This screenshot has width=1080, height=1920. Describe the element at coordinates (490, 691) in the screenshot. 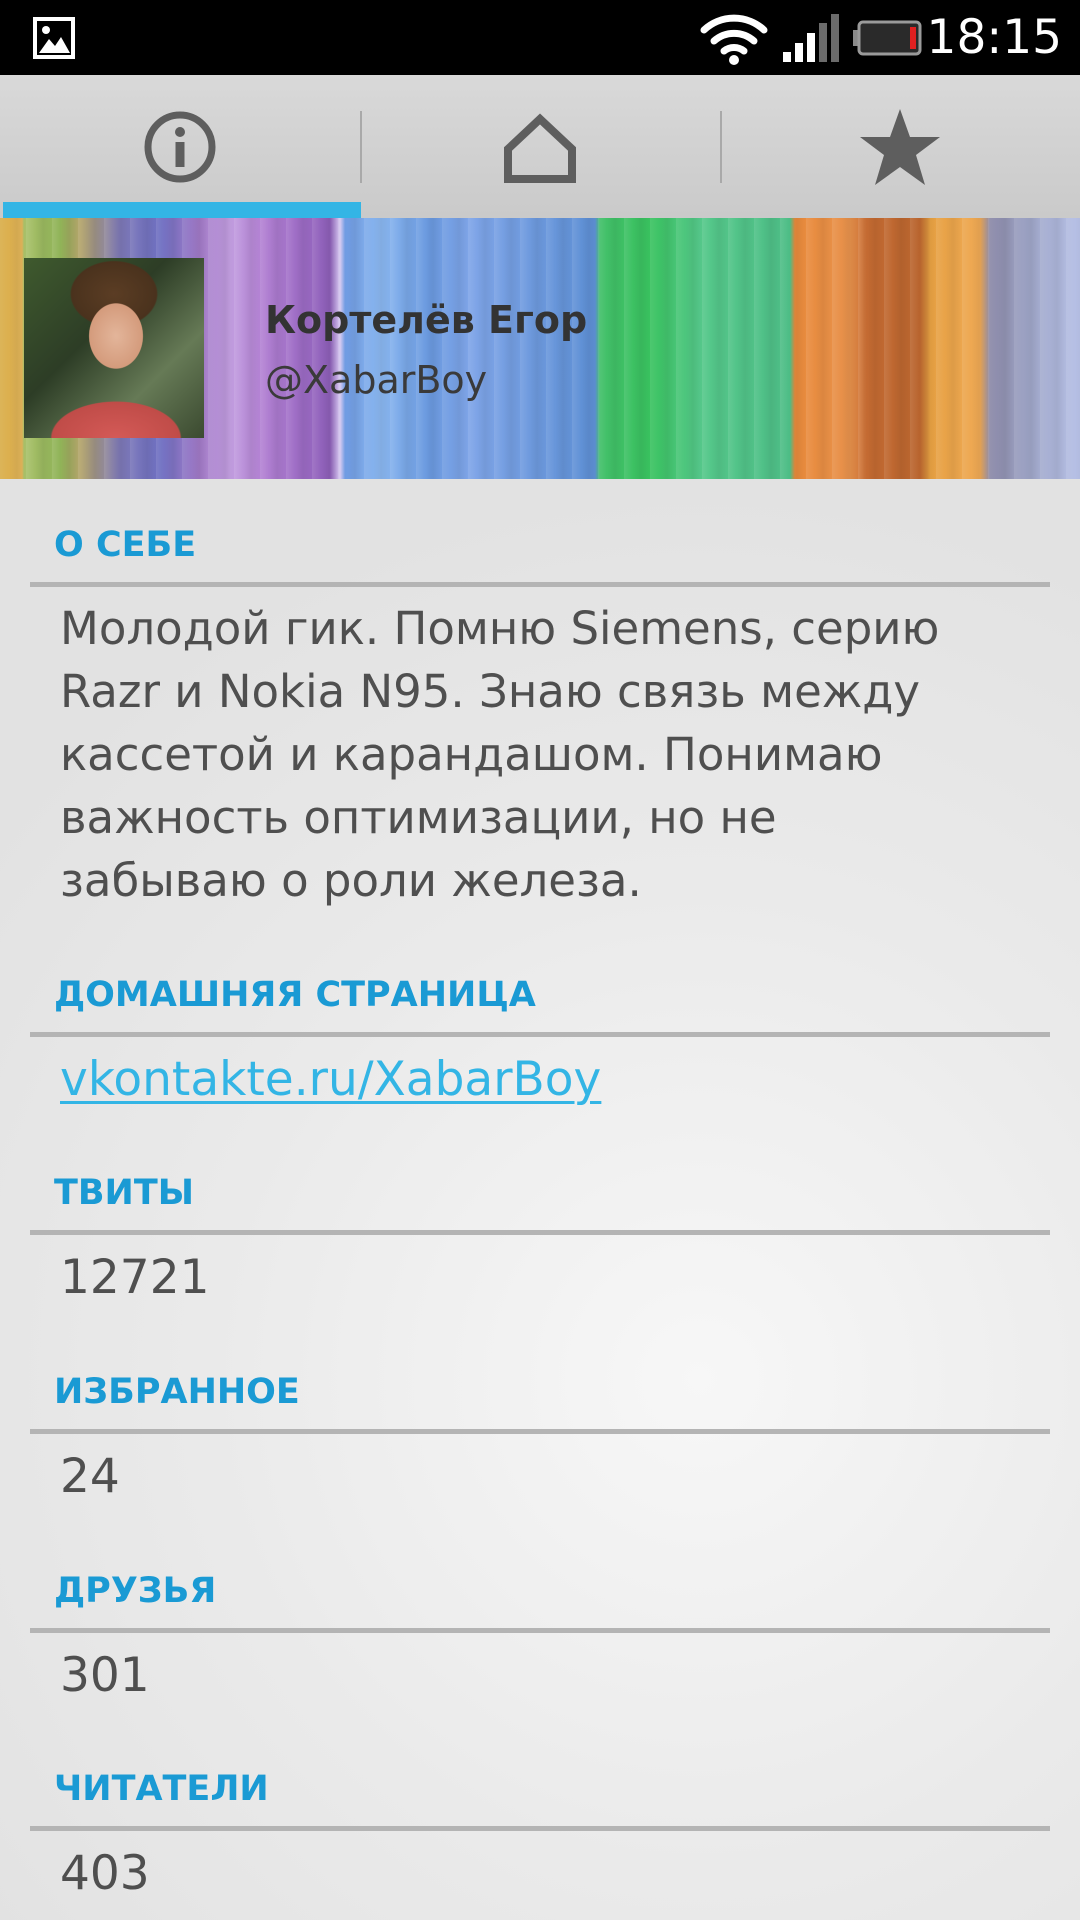

I see `about-line: Razr и Nokia N95. Знаю связь между` at that location.